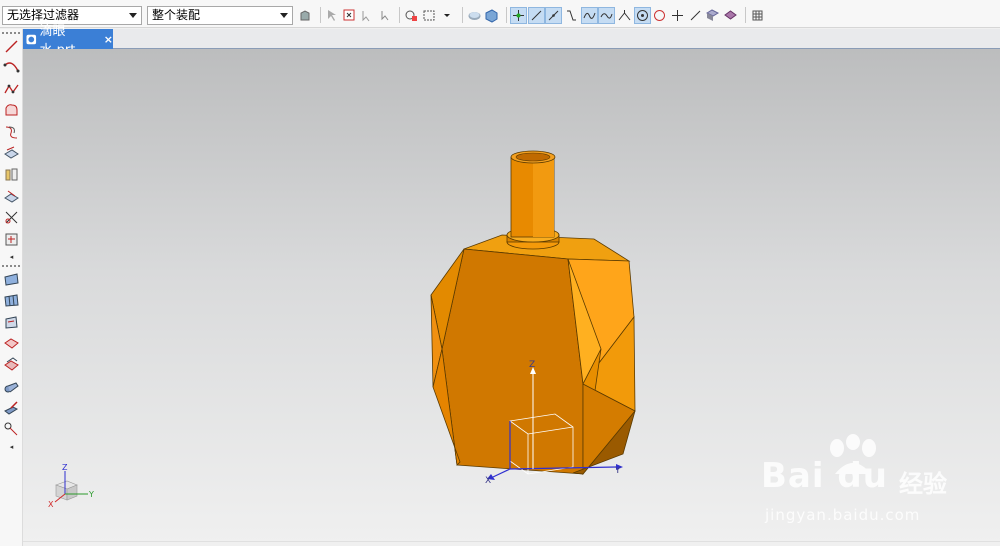 Image resolution: width=1000 pixels, height=546 pixels. I want to click on curve-offset-icon, so click(11, 132).